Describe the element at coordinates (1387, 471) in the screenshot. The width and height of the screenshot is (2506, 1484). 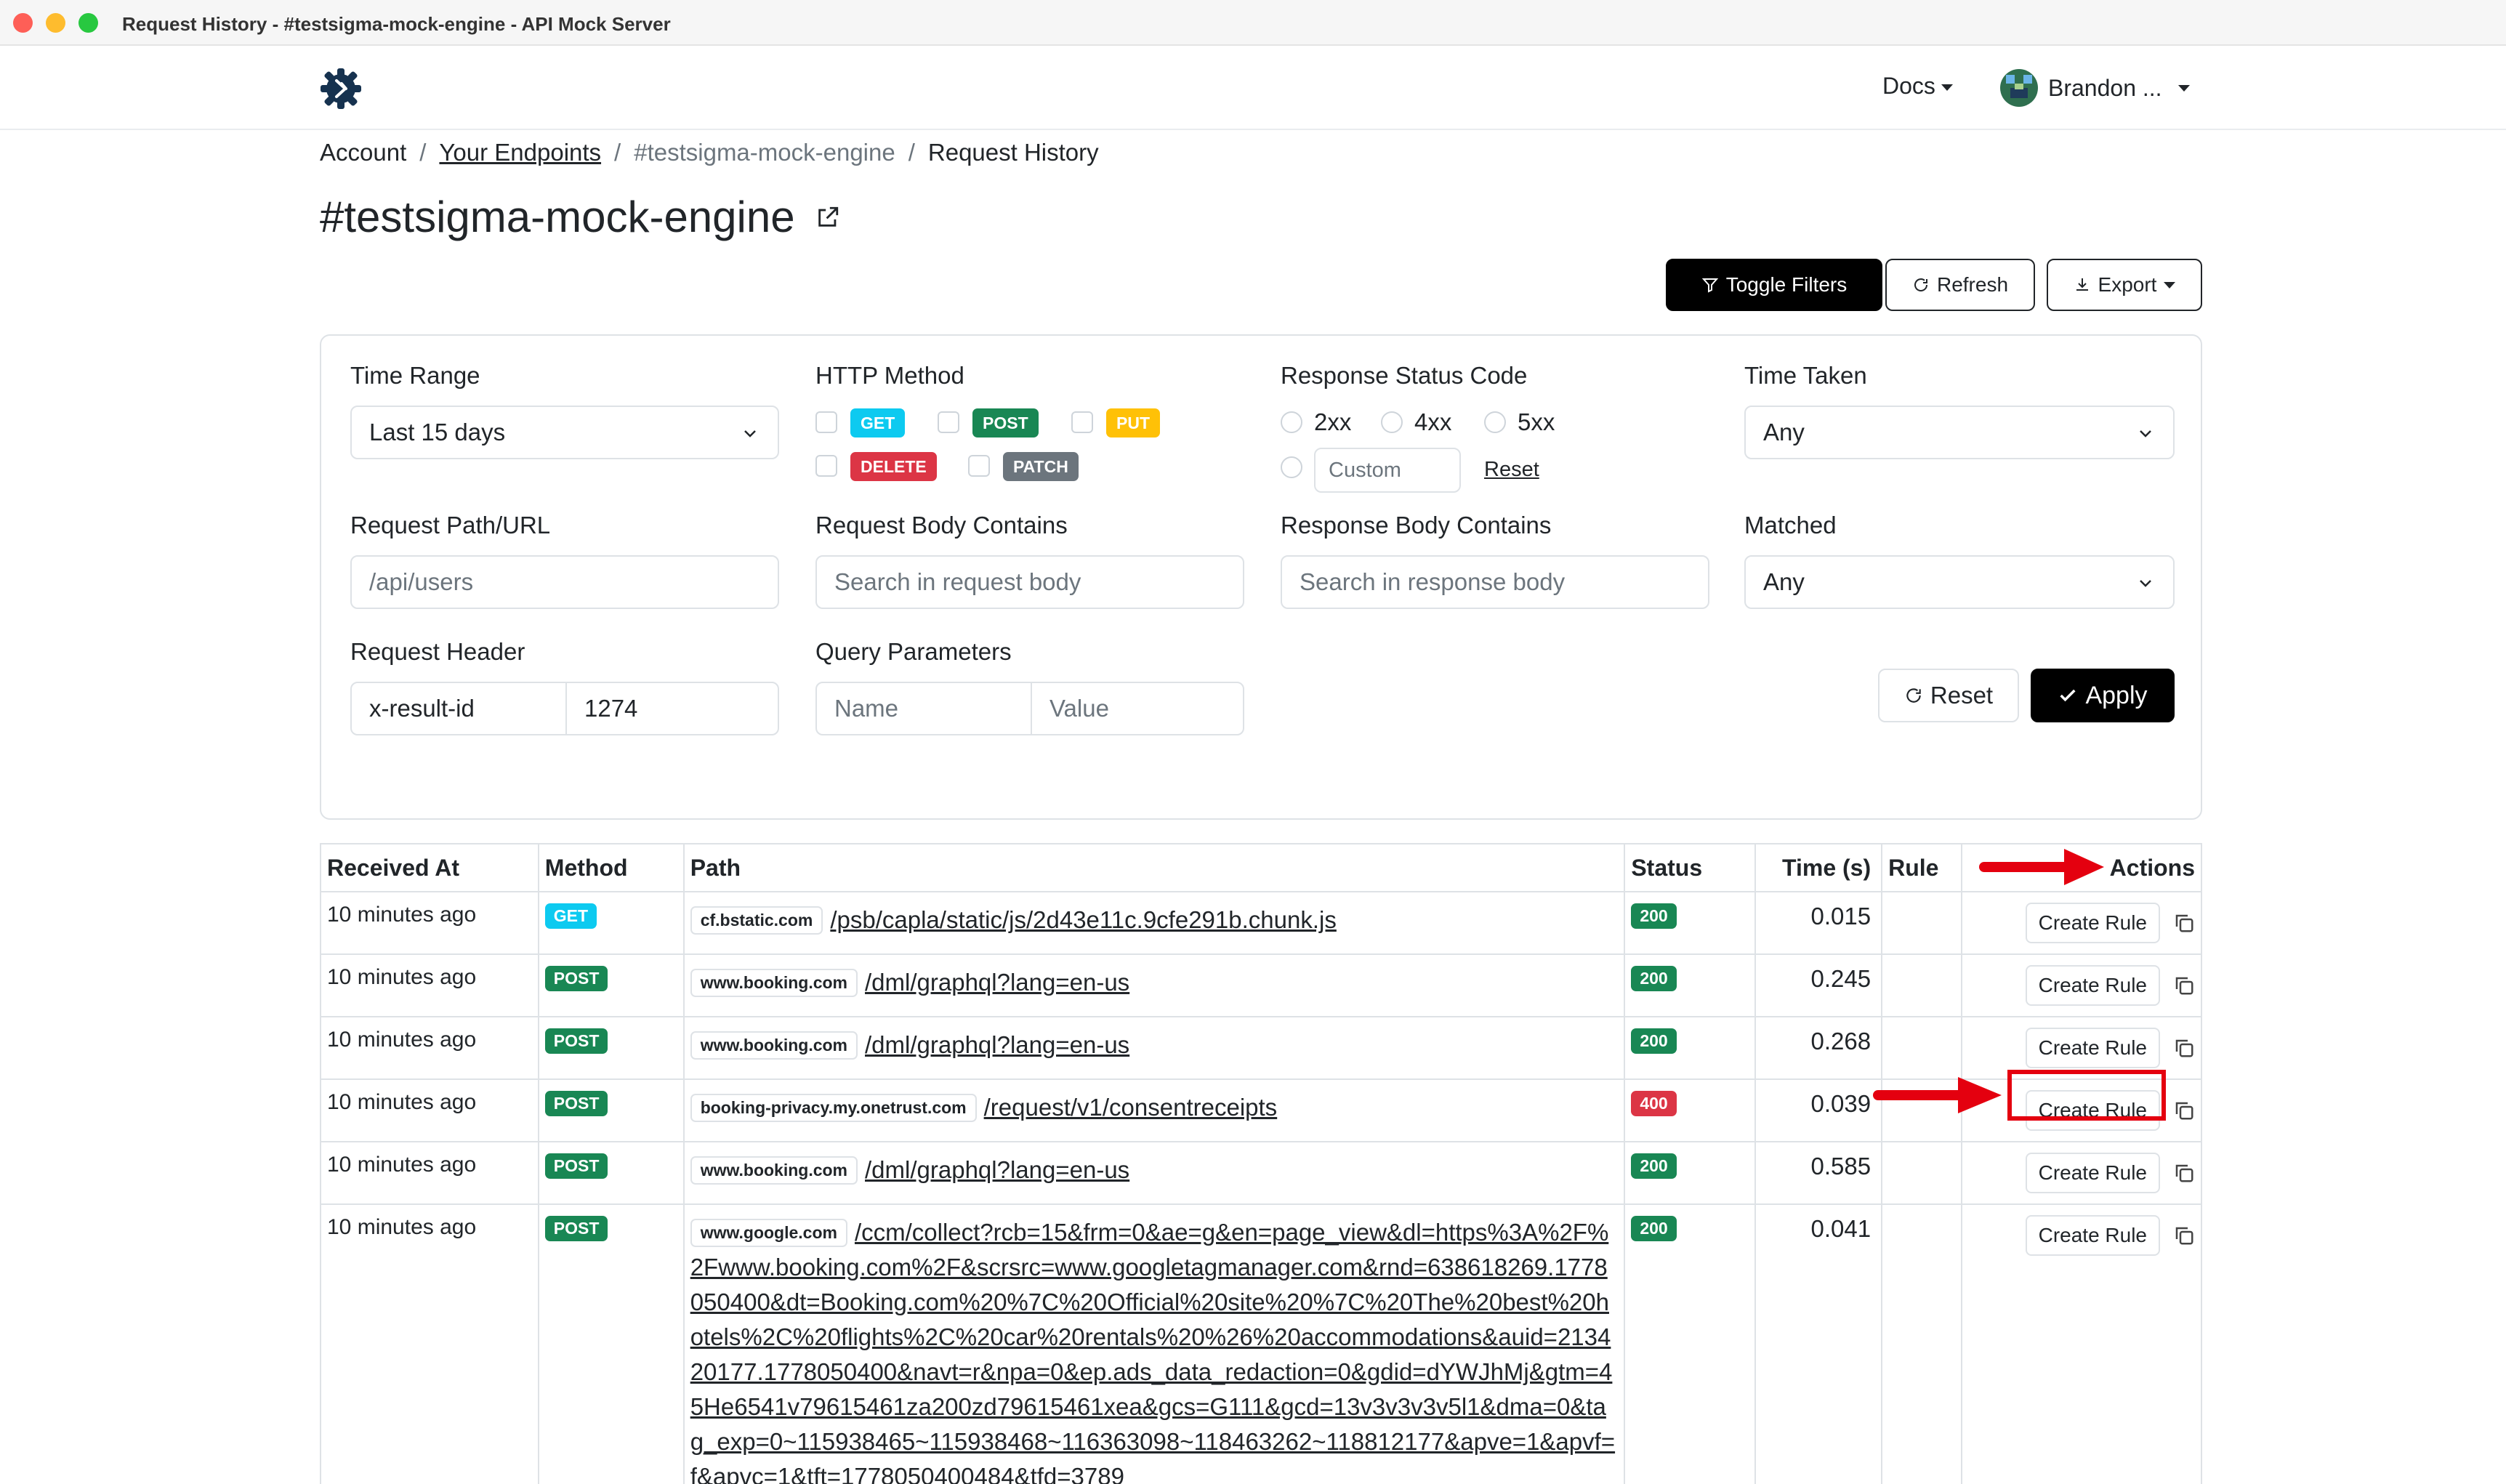
I see `custom-status-input: Custom` at that location.